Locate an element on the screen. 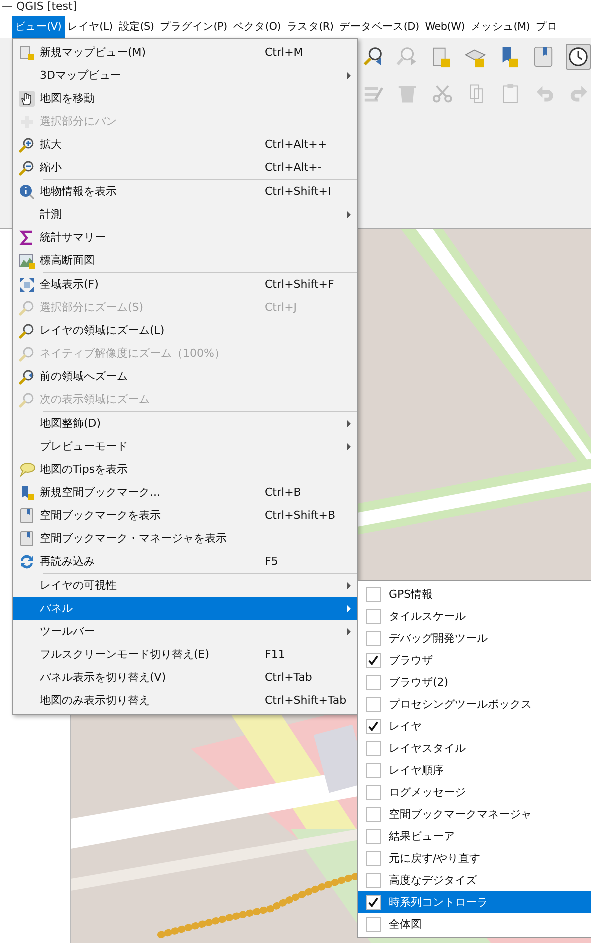  menu-item: 全域表示(F) Ctrl+Shift+F is located at coordinates (185, 284).